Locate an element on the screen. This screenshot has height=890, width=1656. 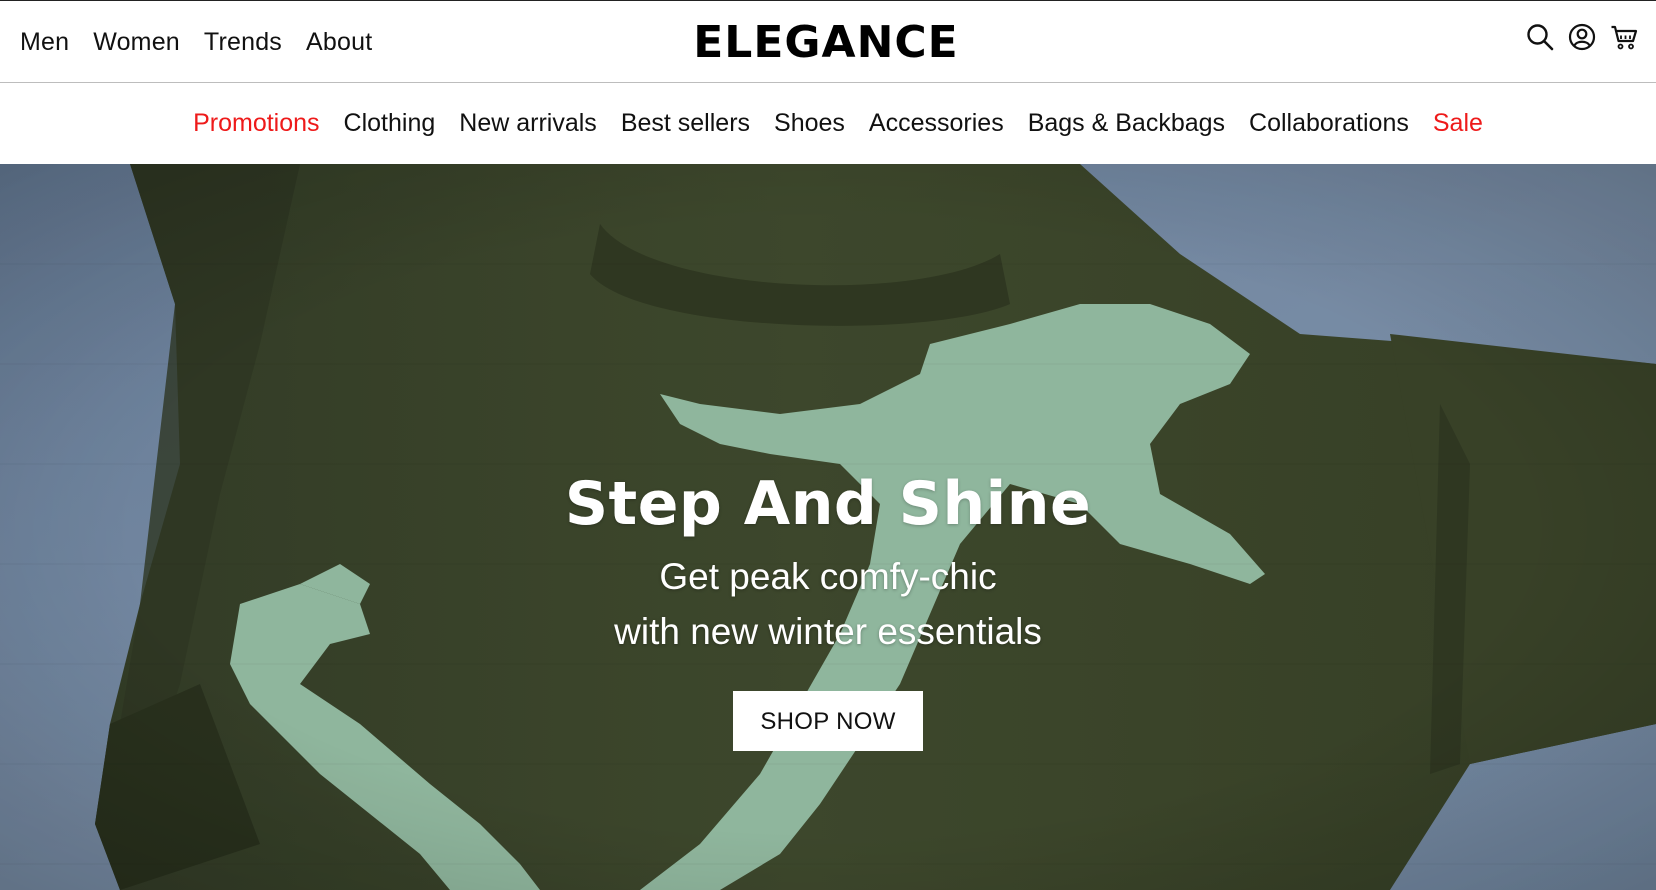
search-icon is located at coordinates (1540, 37).